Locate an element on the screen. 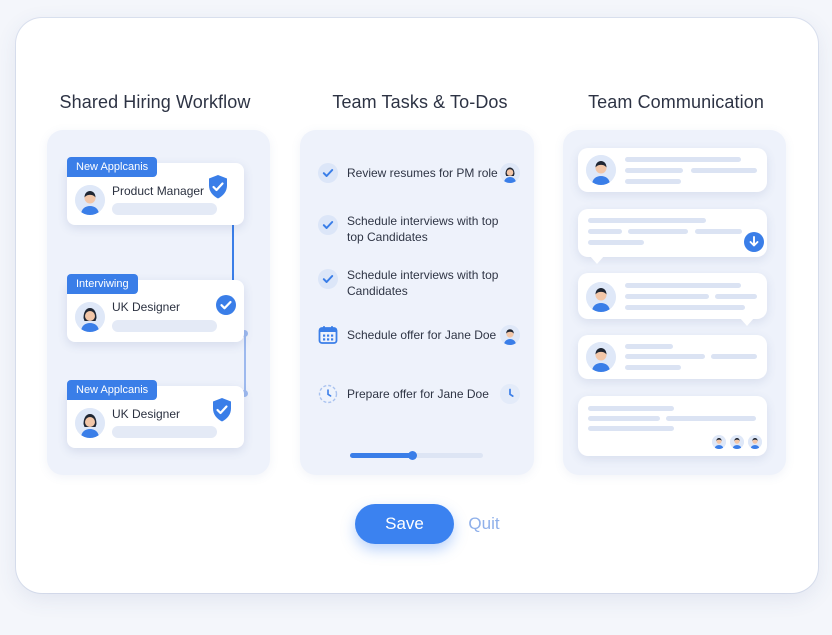  progress-fill is located at coordinates (381, 455).